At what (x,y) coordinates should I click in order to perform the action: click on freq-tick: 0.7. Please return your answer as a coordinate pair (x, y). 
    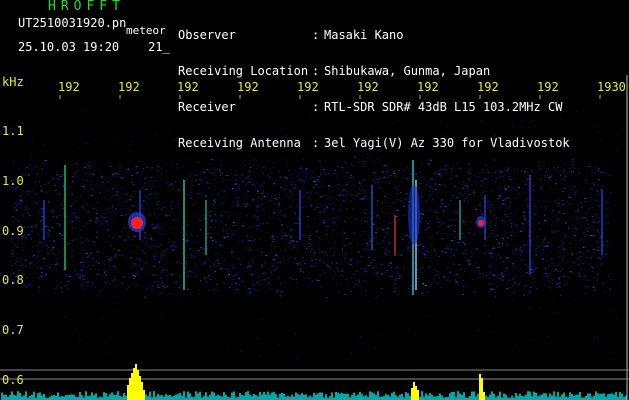
    Looking at the image, I should click on (13, 330).